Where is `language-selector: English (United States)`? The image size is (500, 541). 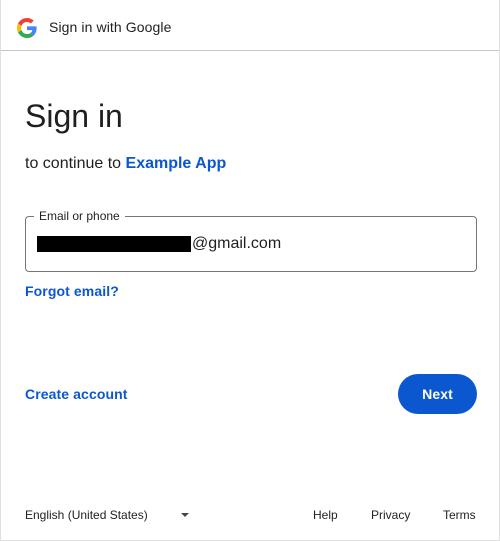
language-selector: English (United States) is located at coordinates (107, 515).